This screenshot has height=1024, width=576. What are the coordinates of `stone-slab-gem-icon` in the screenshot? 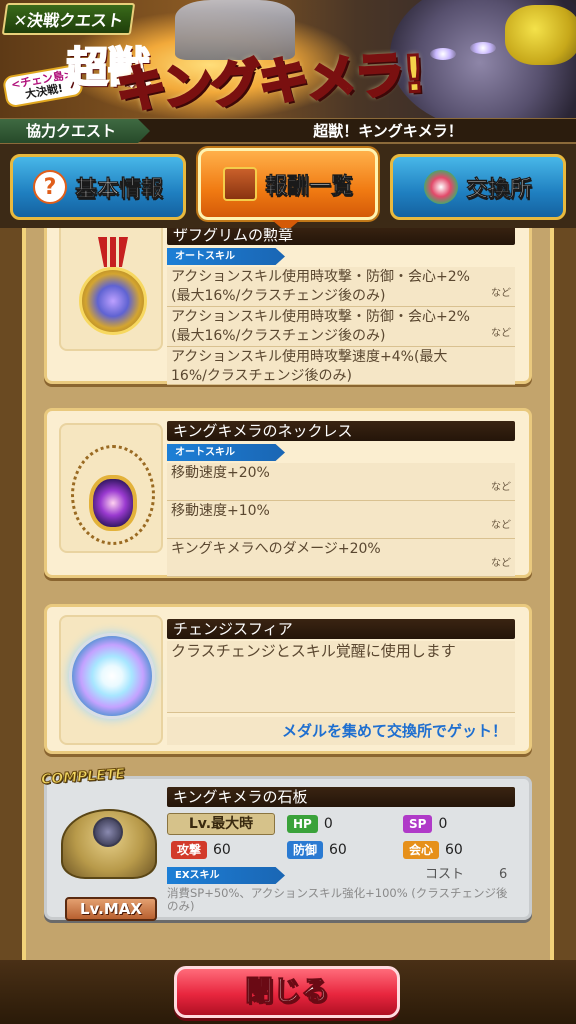 It's located at (108, 832).